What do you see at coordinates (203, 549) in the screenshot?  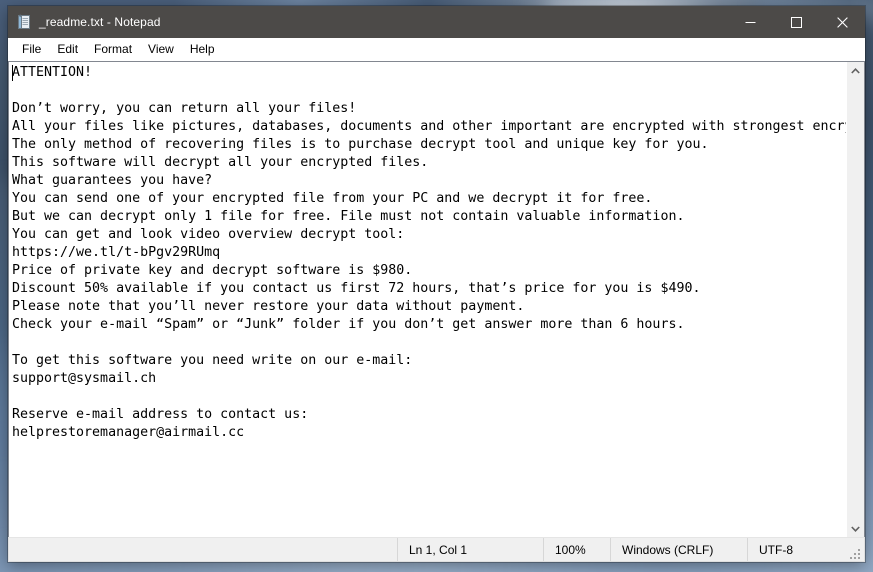 I see `status-bar-spacer` at bounding box center [203, 549].